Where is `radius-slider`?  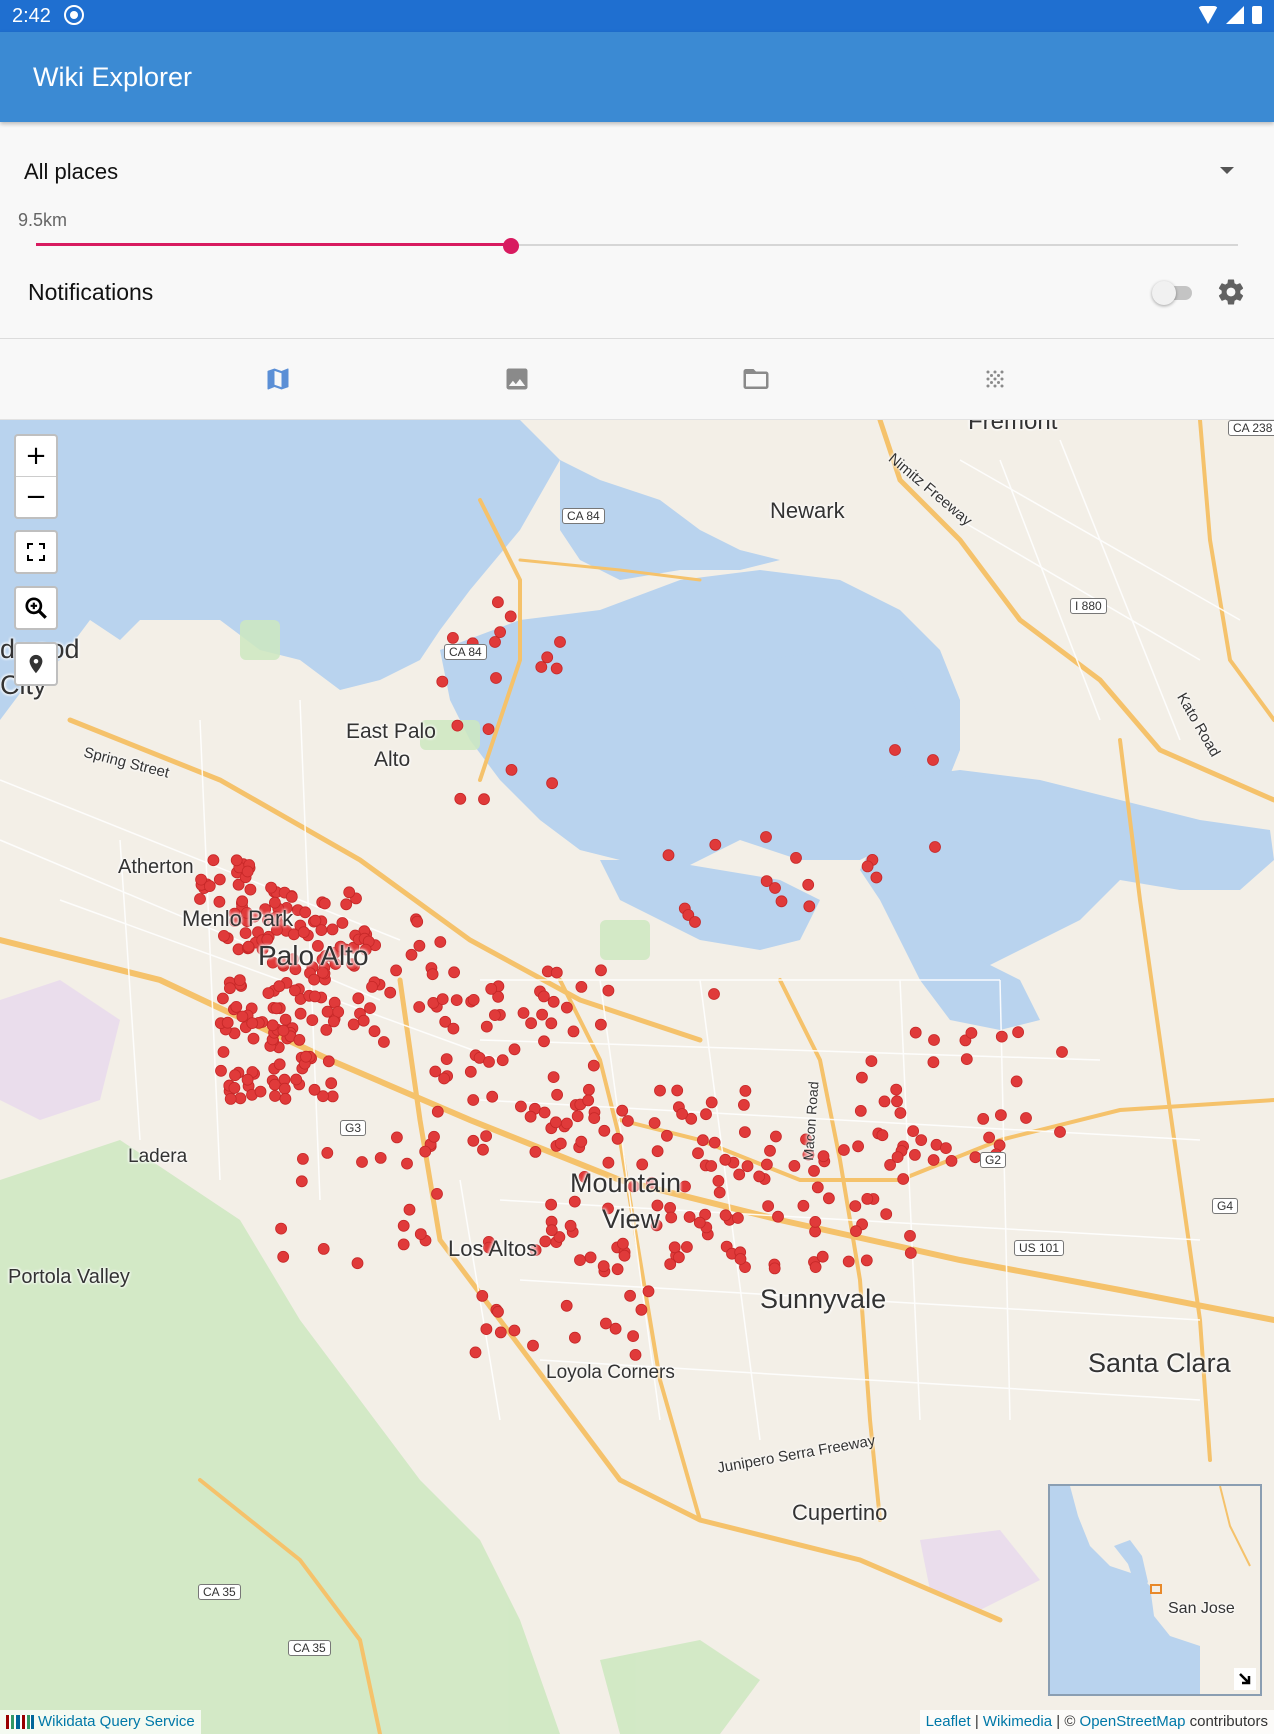
radius-slider is located at coordinates (637, 246).